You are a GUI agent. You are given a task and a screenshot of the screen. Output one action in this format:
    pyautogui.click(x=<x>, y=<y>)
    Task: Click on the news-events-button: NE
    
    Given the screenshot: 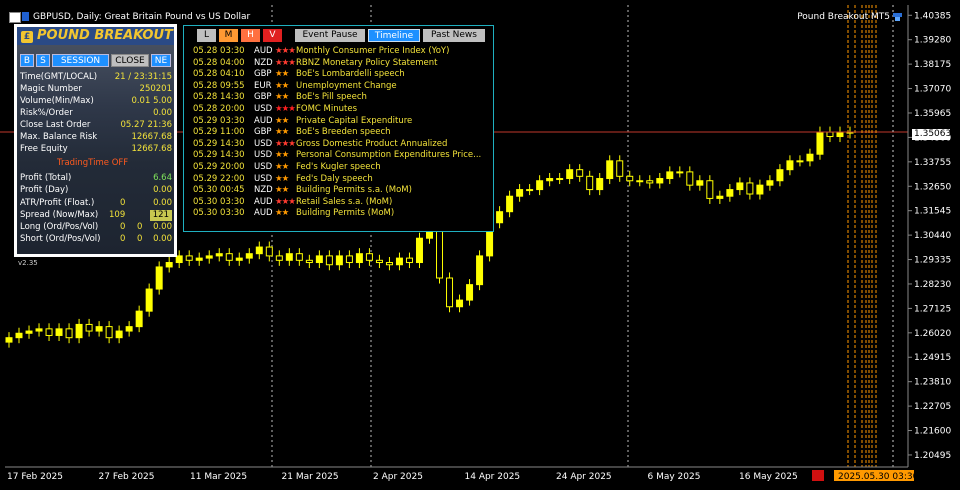 What is the action you would take?
    pyautogui.click(x=161, y=60)
    